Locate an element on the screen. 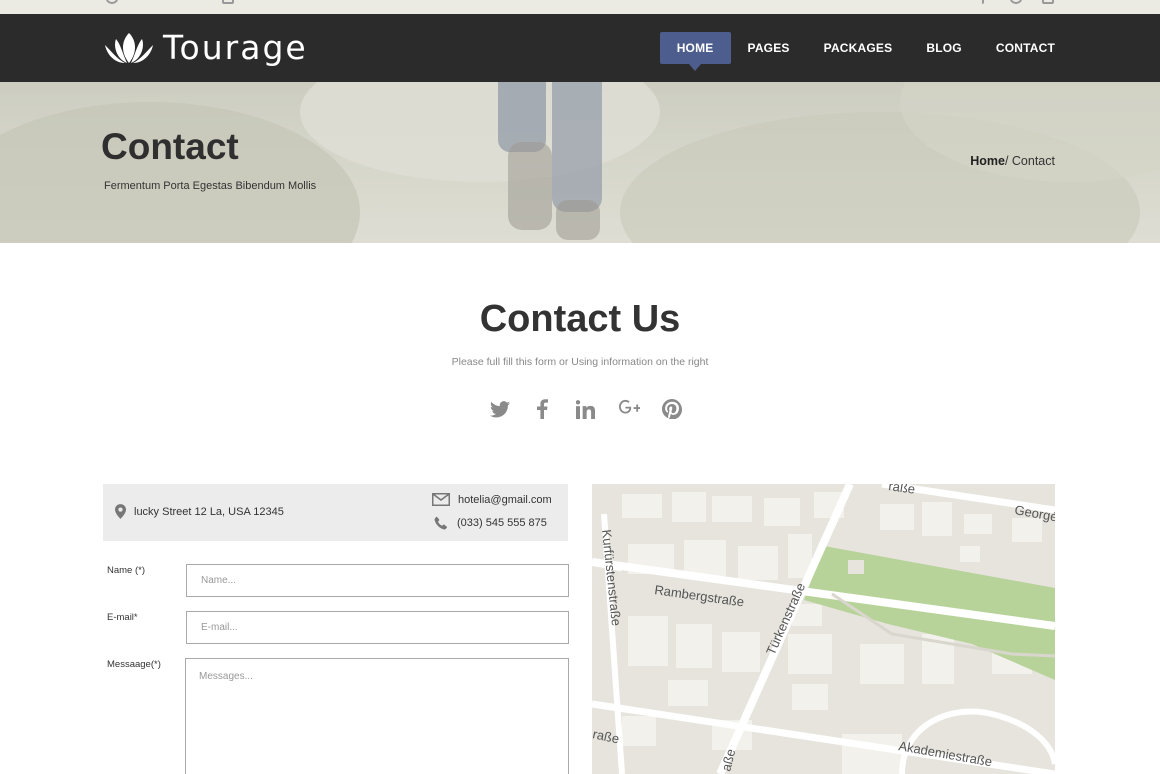 This screenshot has width=1160, height=774. lotus-logo-icon is located at coordinates (129, 48).